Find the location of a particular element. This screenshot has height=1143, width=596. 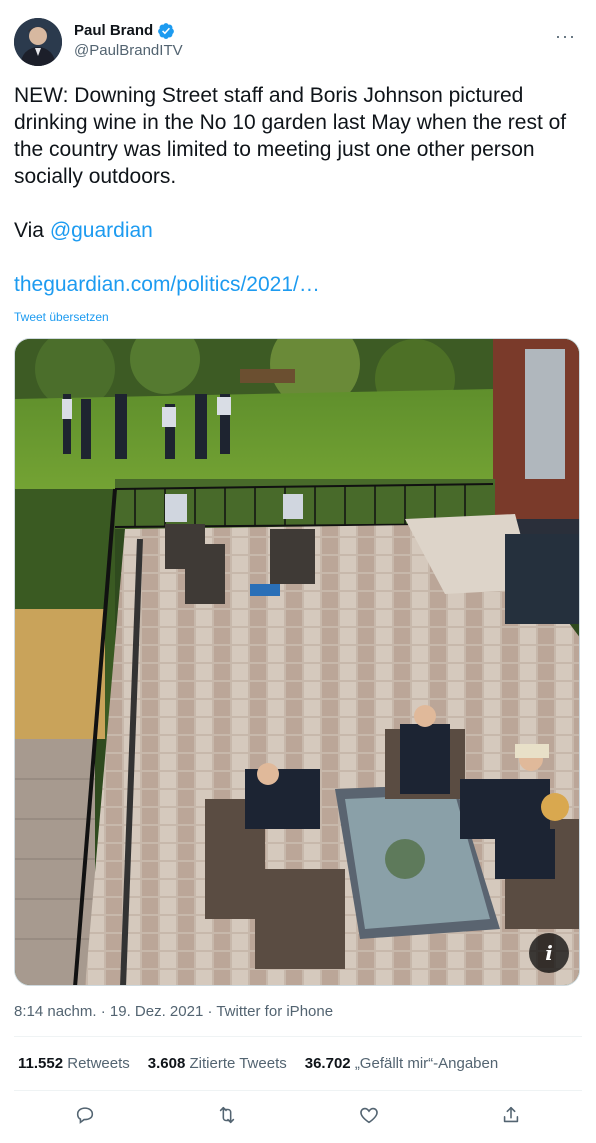

stat-count: 36.702 is located at coordinates (327, 1063).